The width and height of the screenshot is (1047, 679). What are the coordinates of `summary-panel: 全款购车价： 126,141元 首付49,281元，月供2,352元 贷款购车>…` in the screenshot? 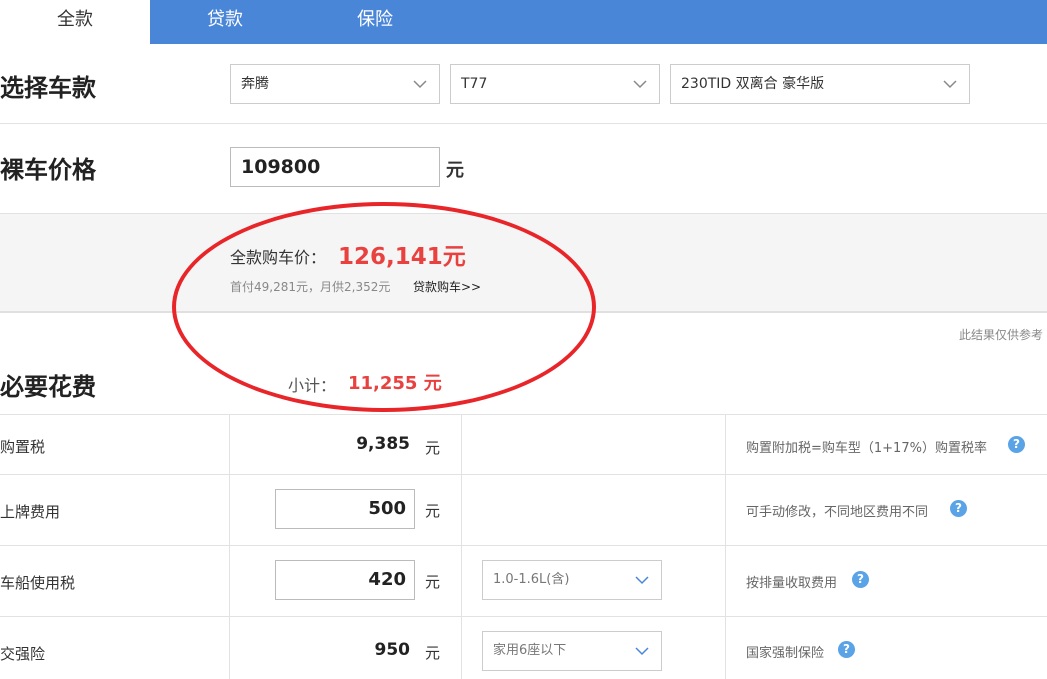 It's located at (523, 263).